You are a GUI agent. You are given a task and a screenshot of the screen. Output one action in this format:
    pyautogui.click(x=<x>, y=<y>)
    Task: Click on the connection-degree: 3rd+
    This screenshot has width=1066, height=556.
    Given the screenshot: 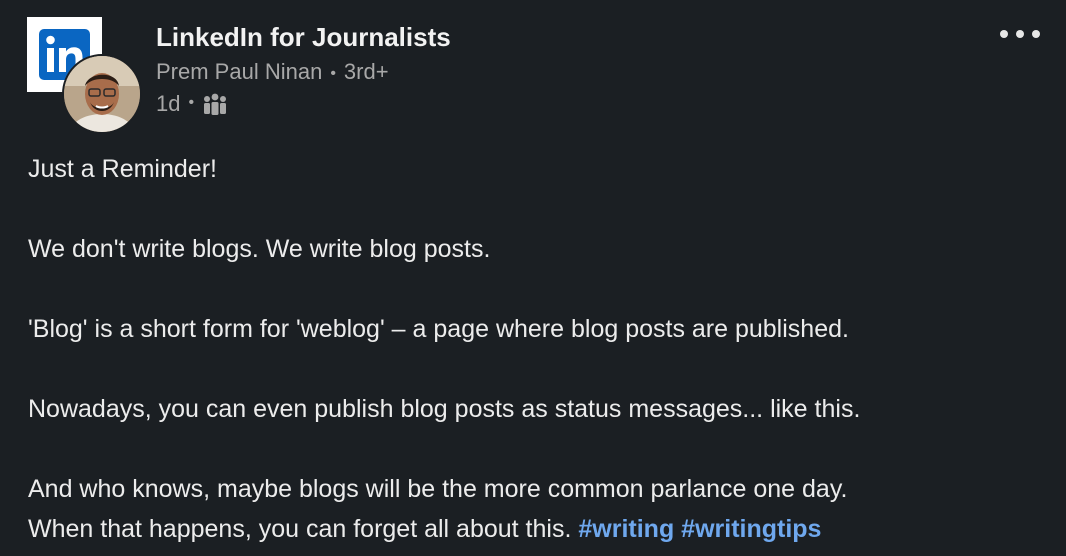 What is the action you would take?
    pyautogui.click(x=366, y=71)
    